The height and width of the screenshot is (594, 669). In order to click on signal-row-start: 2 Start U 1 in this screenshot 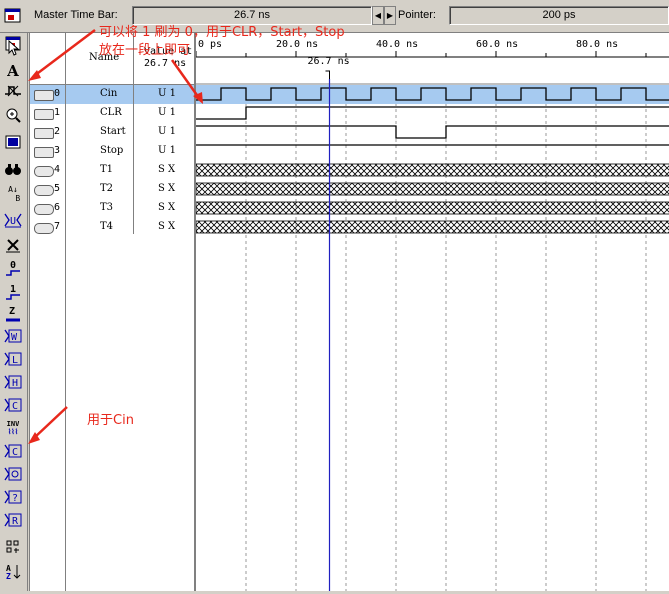, I will do `click(112, 132)`.